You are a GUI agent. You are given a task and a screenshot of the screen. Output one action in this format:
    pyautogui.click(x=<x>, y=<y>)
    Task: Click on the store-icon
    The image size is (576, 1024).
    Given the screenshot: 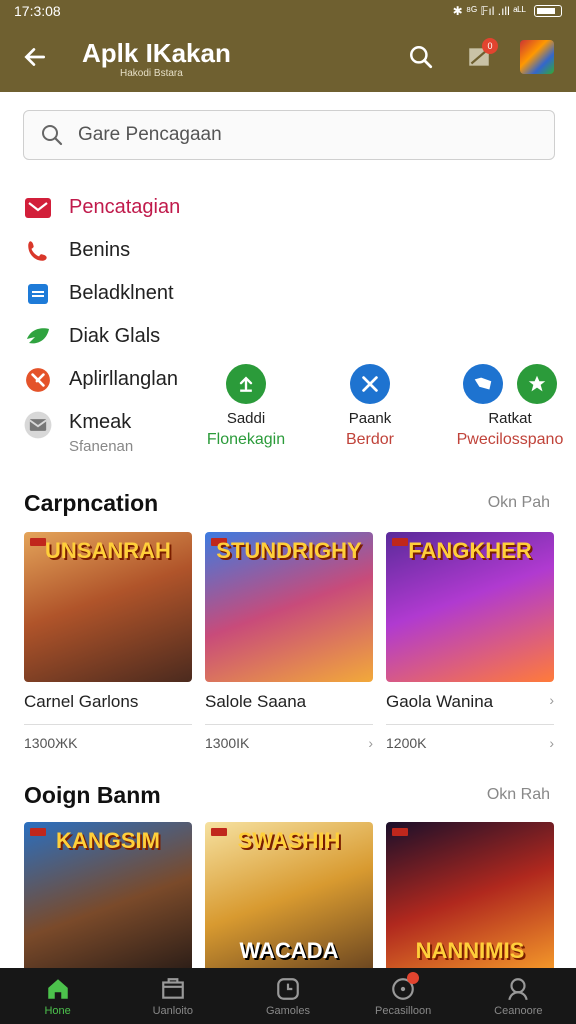 What is the action you would take?
    pyautogui.click(x=172, y=988)
    